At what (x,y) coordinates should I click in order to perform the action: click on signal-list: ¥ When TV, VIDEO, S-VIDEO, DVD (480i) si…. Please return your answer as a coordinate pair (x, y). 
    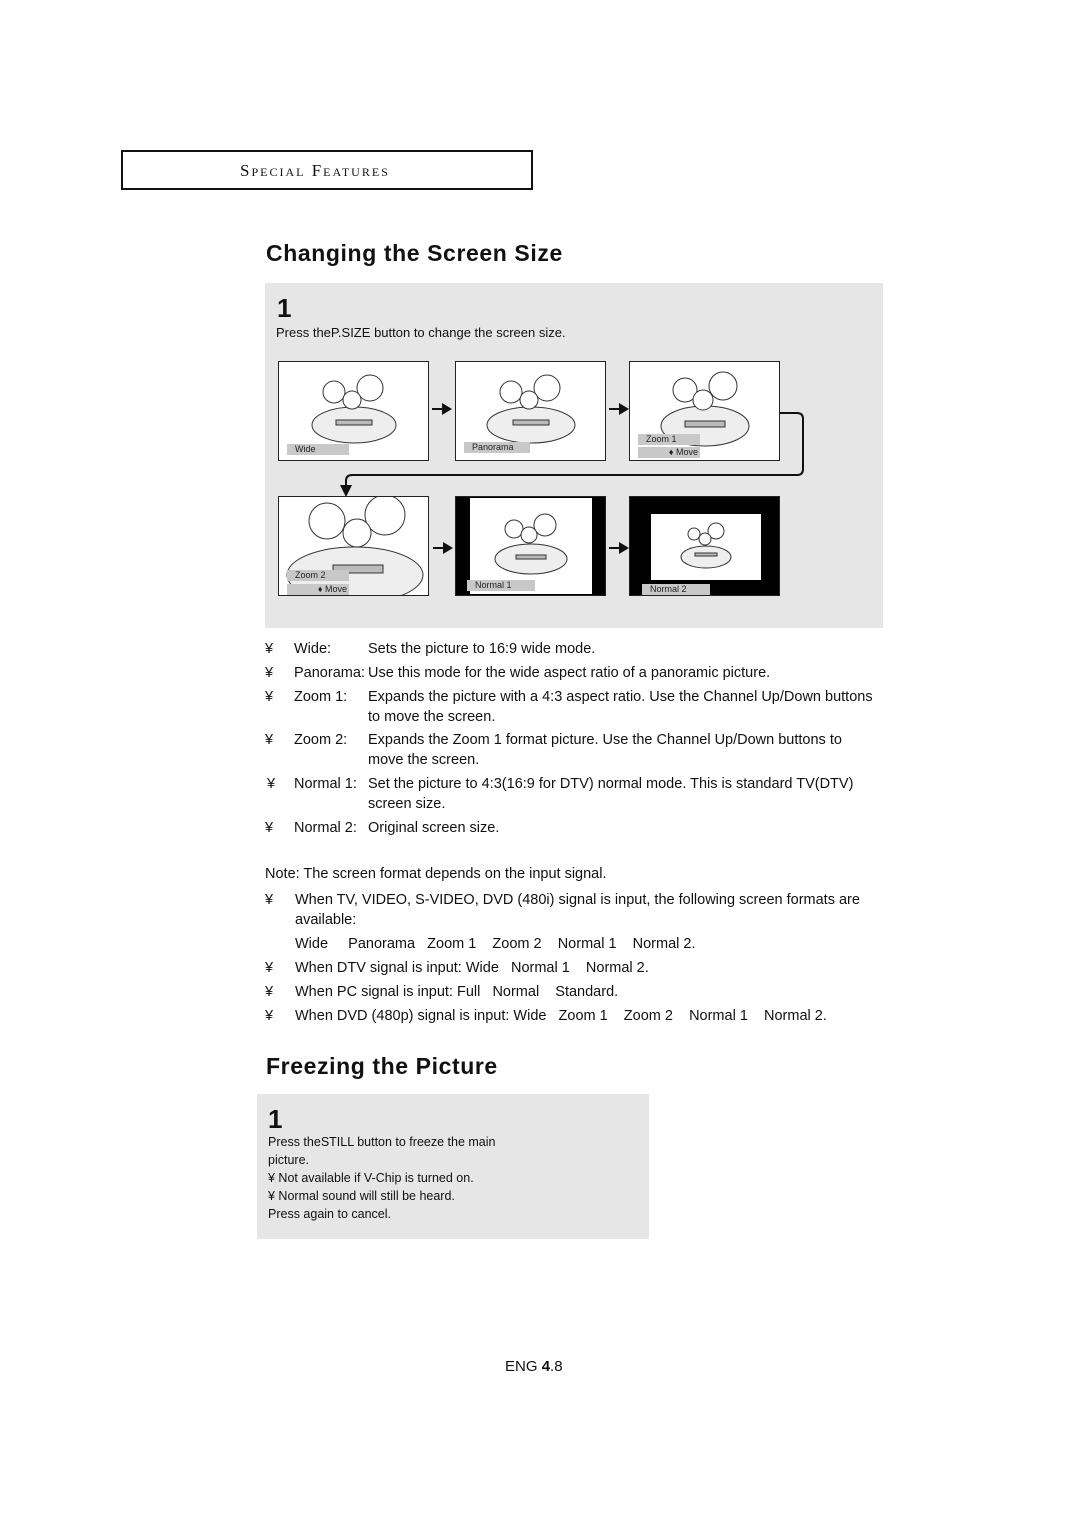
    Looking at the image, I should click on (610, 960).